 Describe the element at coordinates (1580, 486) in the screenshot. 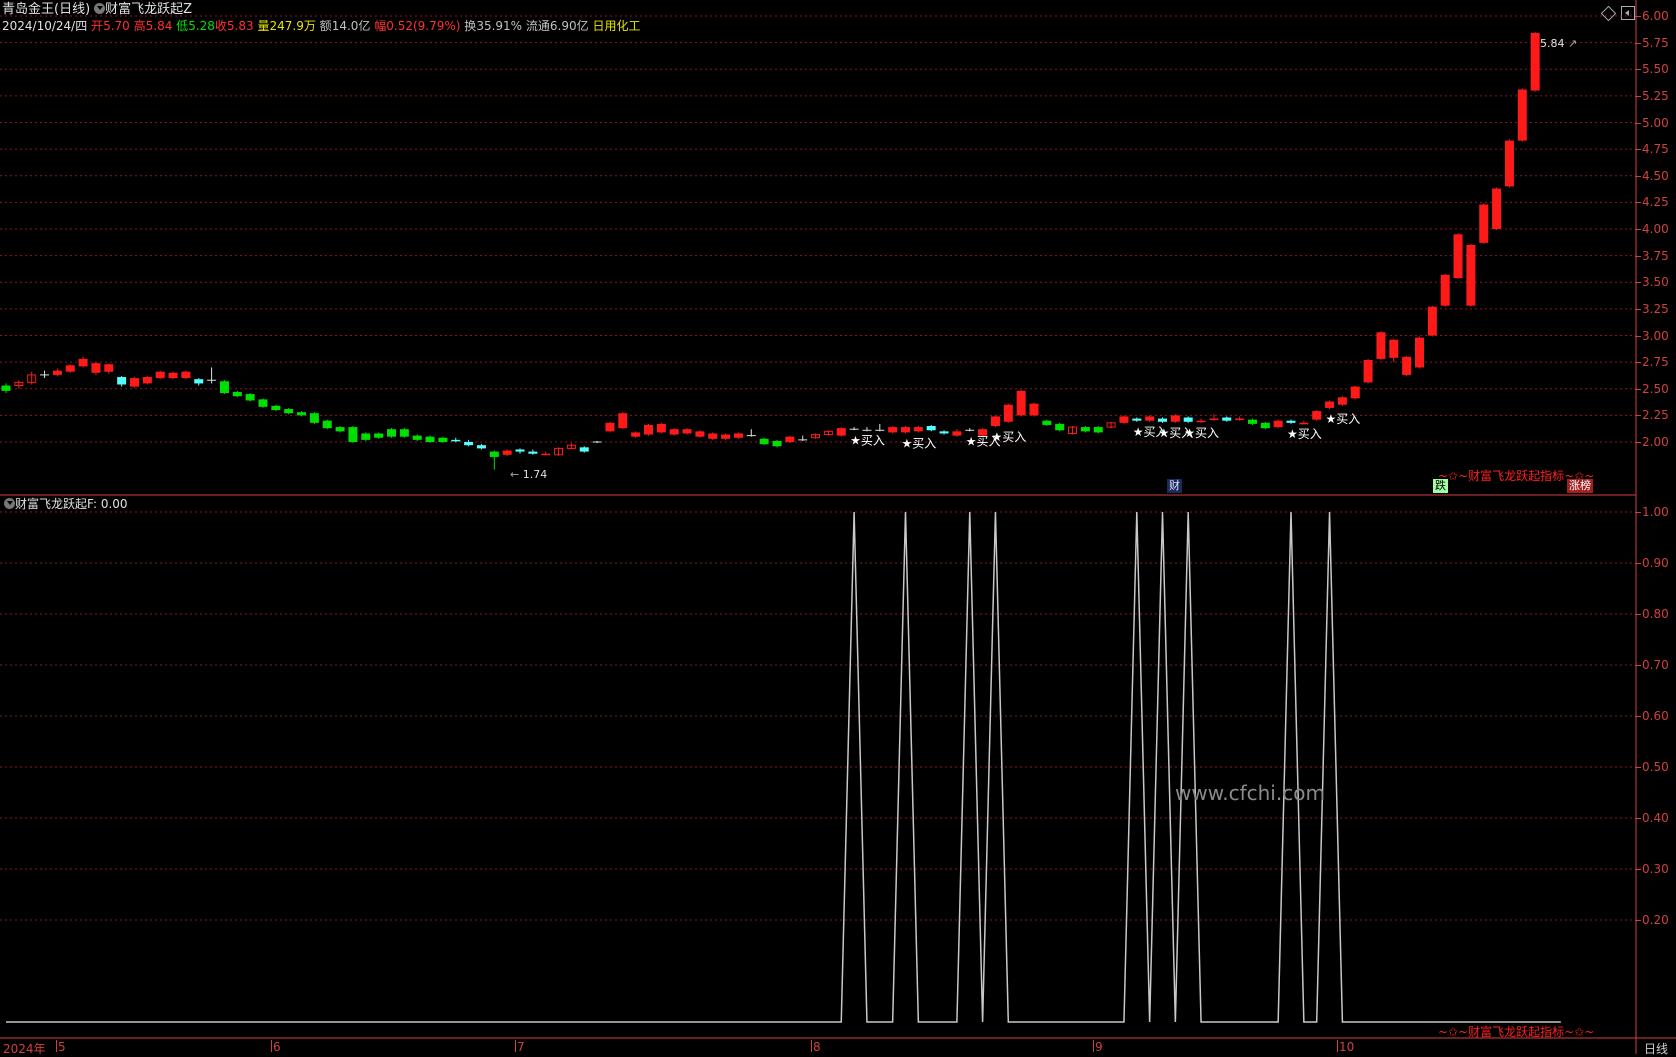

I see `tag-zhangting: 涨榜` at that location.